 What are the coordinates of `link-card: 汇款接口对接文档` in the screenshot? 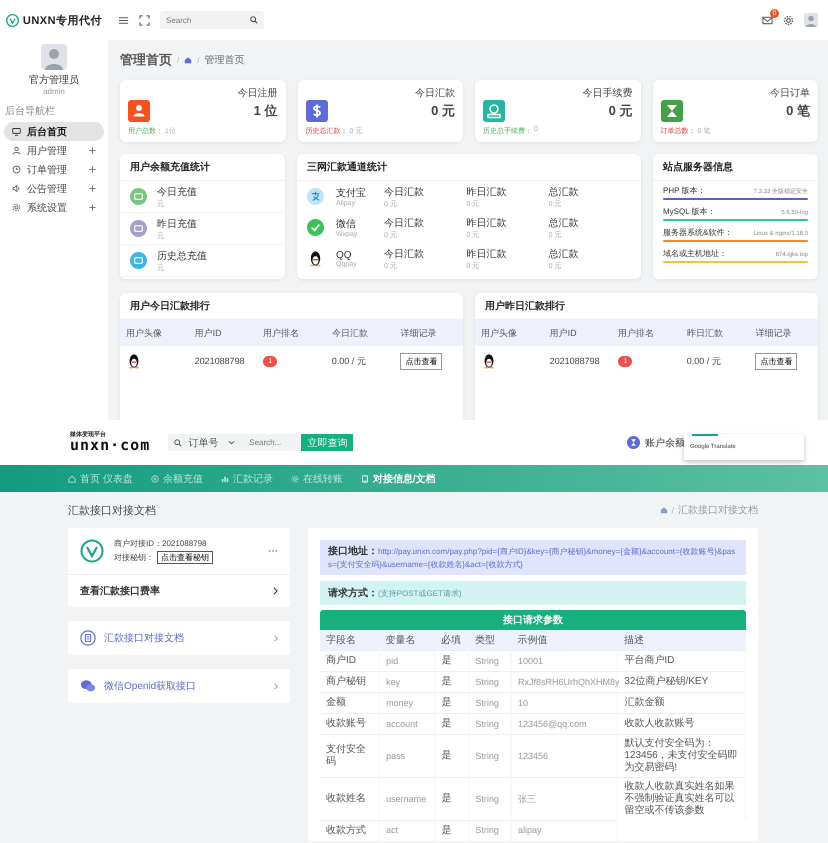 It's located at (179, 638).